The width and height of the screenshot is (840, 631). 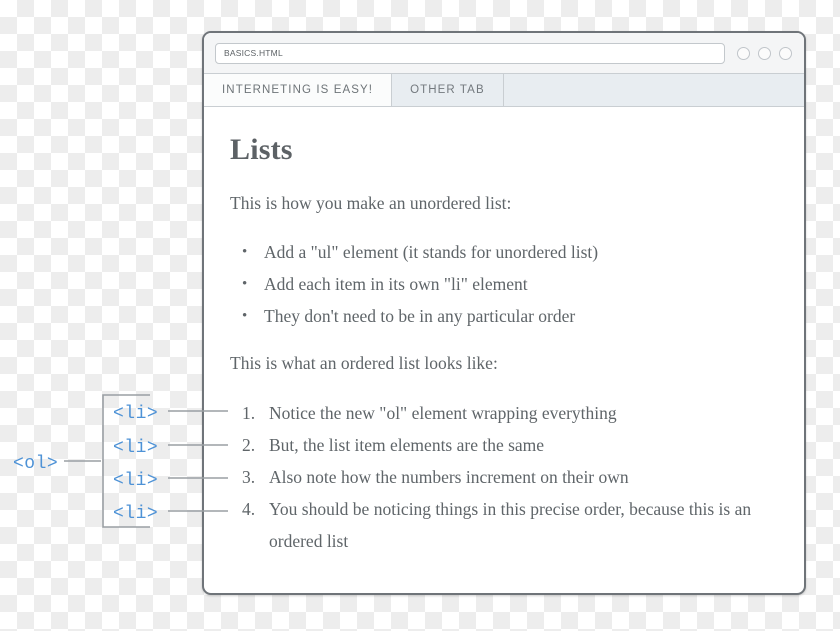 What do you see at coordinates (743, 53) in the screenshot?
I see `minimize-circle-icon` at bounding box center [743, 53].